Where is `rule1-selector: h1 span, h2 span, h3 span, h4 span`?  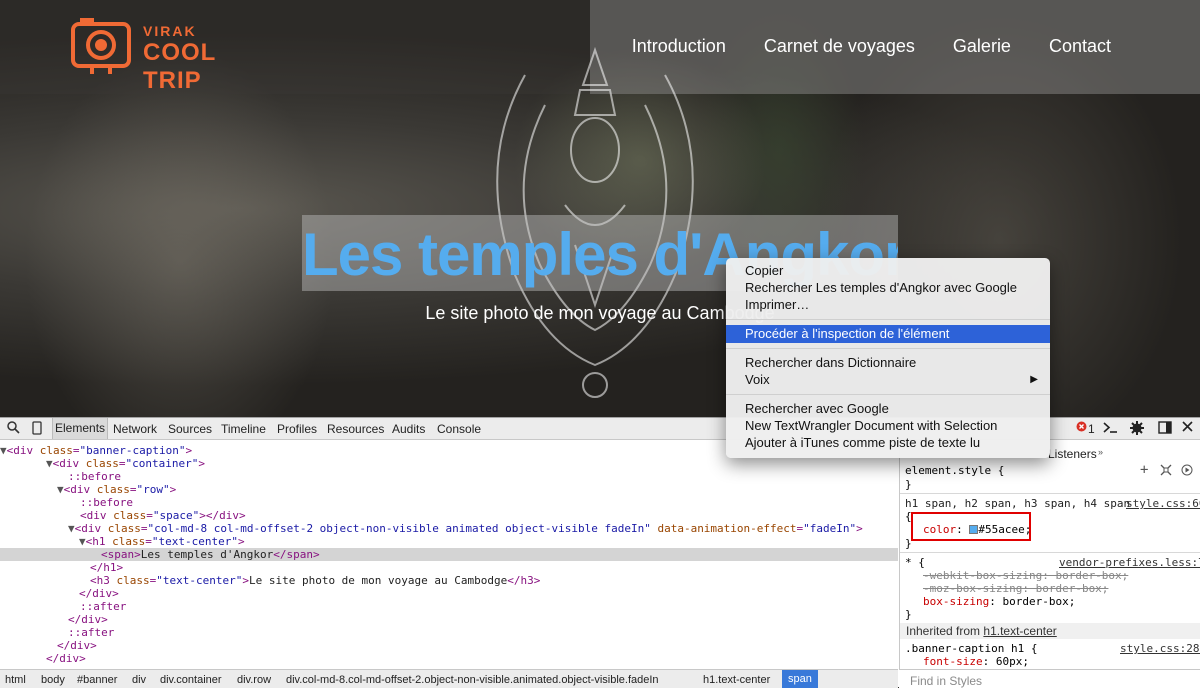 rule1-selector: h1 span, h2 span, h3 span, h4 span is located at coordinates (1017, 503).